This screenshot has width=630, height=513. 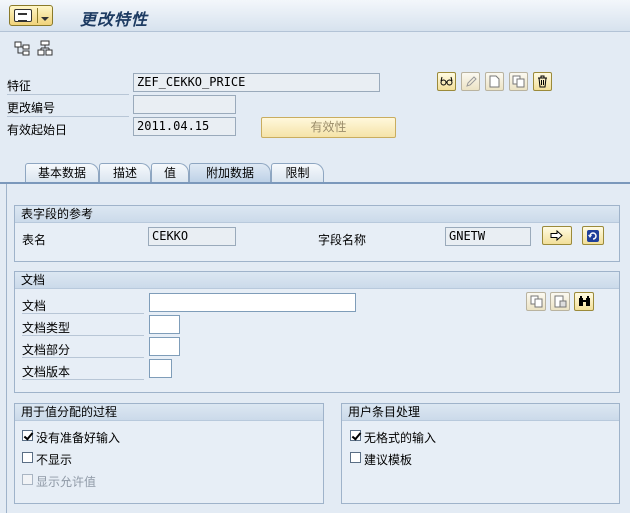 What do you see at coordinates (169, 412) in the screenshot?
I see `group-title: 用于值分配的过程` at bounding box center [169, 412].